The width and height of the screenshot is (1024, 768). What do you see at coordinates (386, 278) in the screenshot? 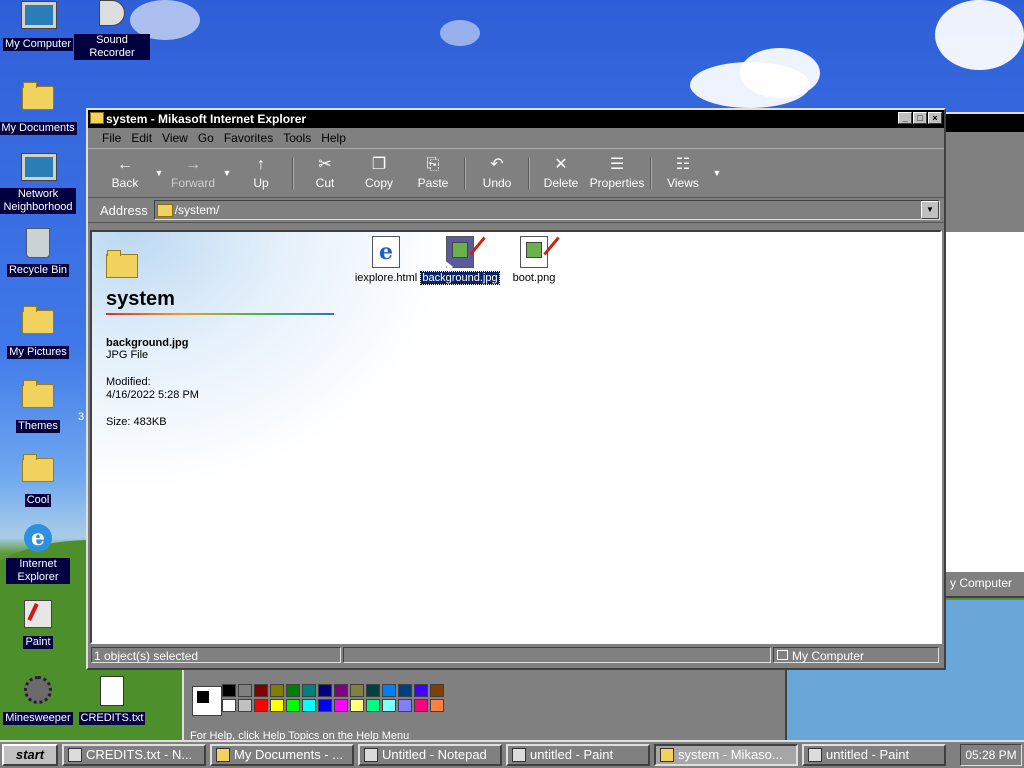
I see `file-label: iexplore.html` at bounding box center [386, 278].